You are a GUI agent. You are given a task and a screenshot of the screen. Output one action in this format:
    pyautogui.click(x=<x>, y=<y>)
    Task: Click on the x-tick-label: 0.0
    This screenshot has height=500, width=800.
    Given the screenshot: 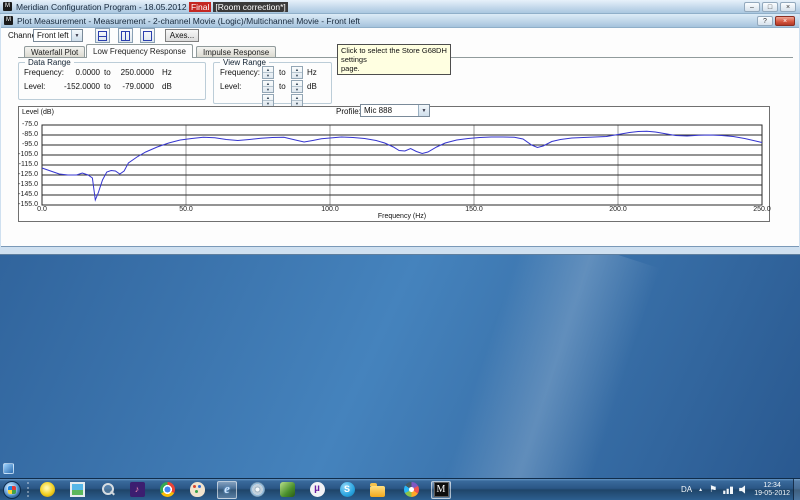 What is the action you would take?
    pyautogui.click(x=42, y=209)
    